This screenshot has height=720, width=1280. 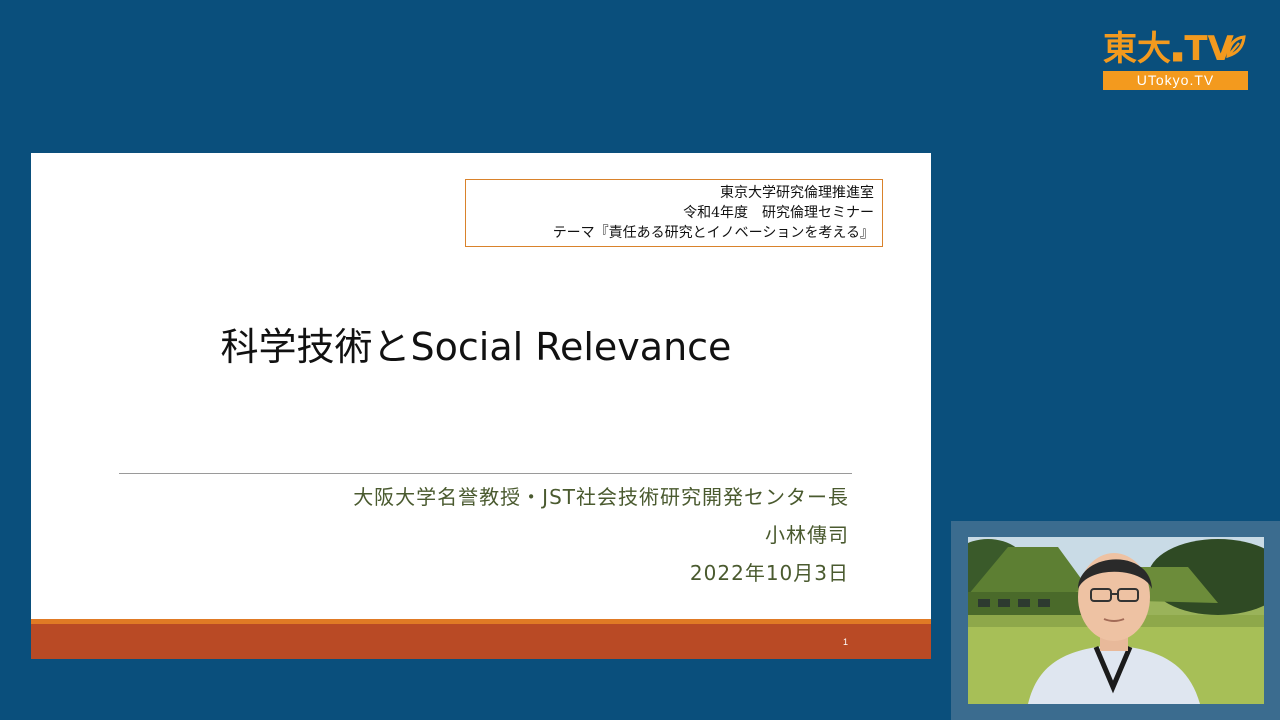 What do you see at coordinates (485, 473) in the screenshot?
I see `slide-divider` at bounding box center [485, 473].